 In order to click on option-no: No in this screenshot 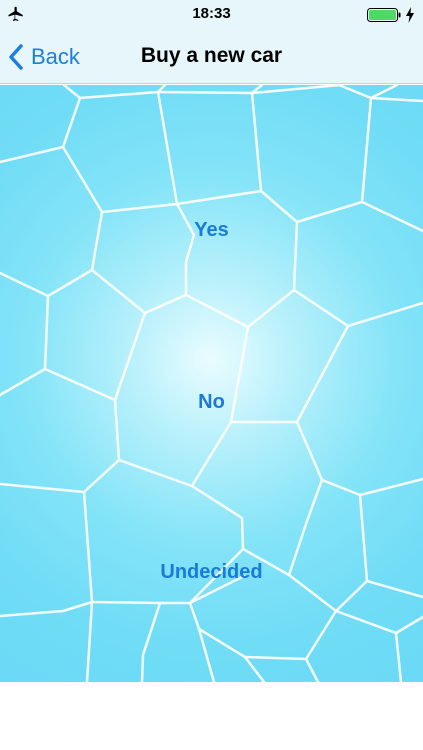, I will do `click(211, 402)`.